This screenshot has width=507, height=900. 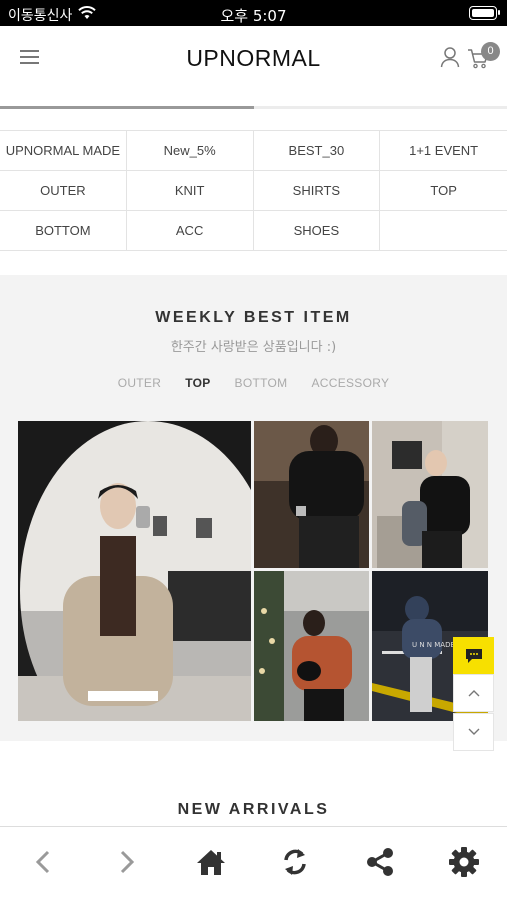 I want to click on bottom-toolbar, so click(x=253, y=863).